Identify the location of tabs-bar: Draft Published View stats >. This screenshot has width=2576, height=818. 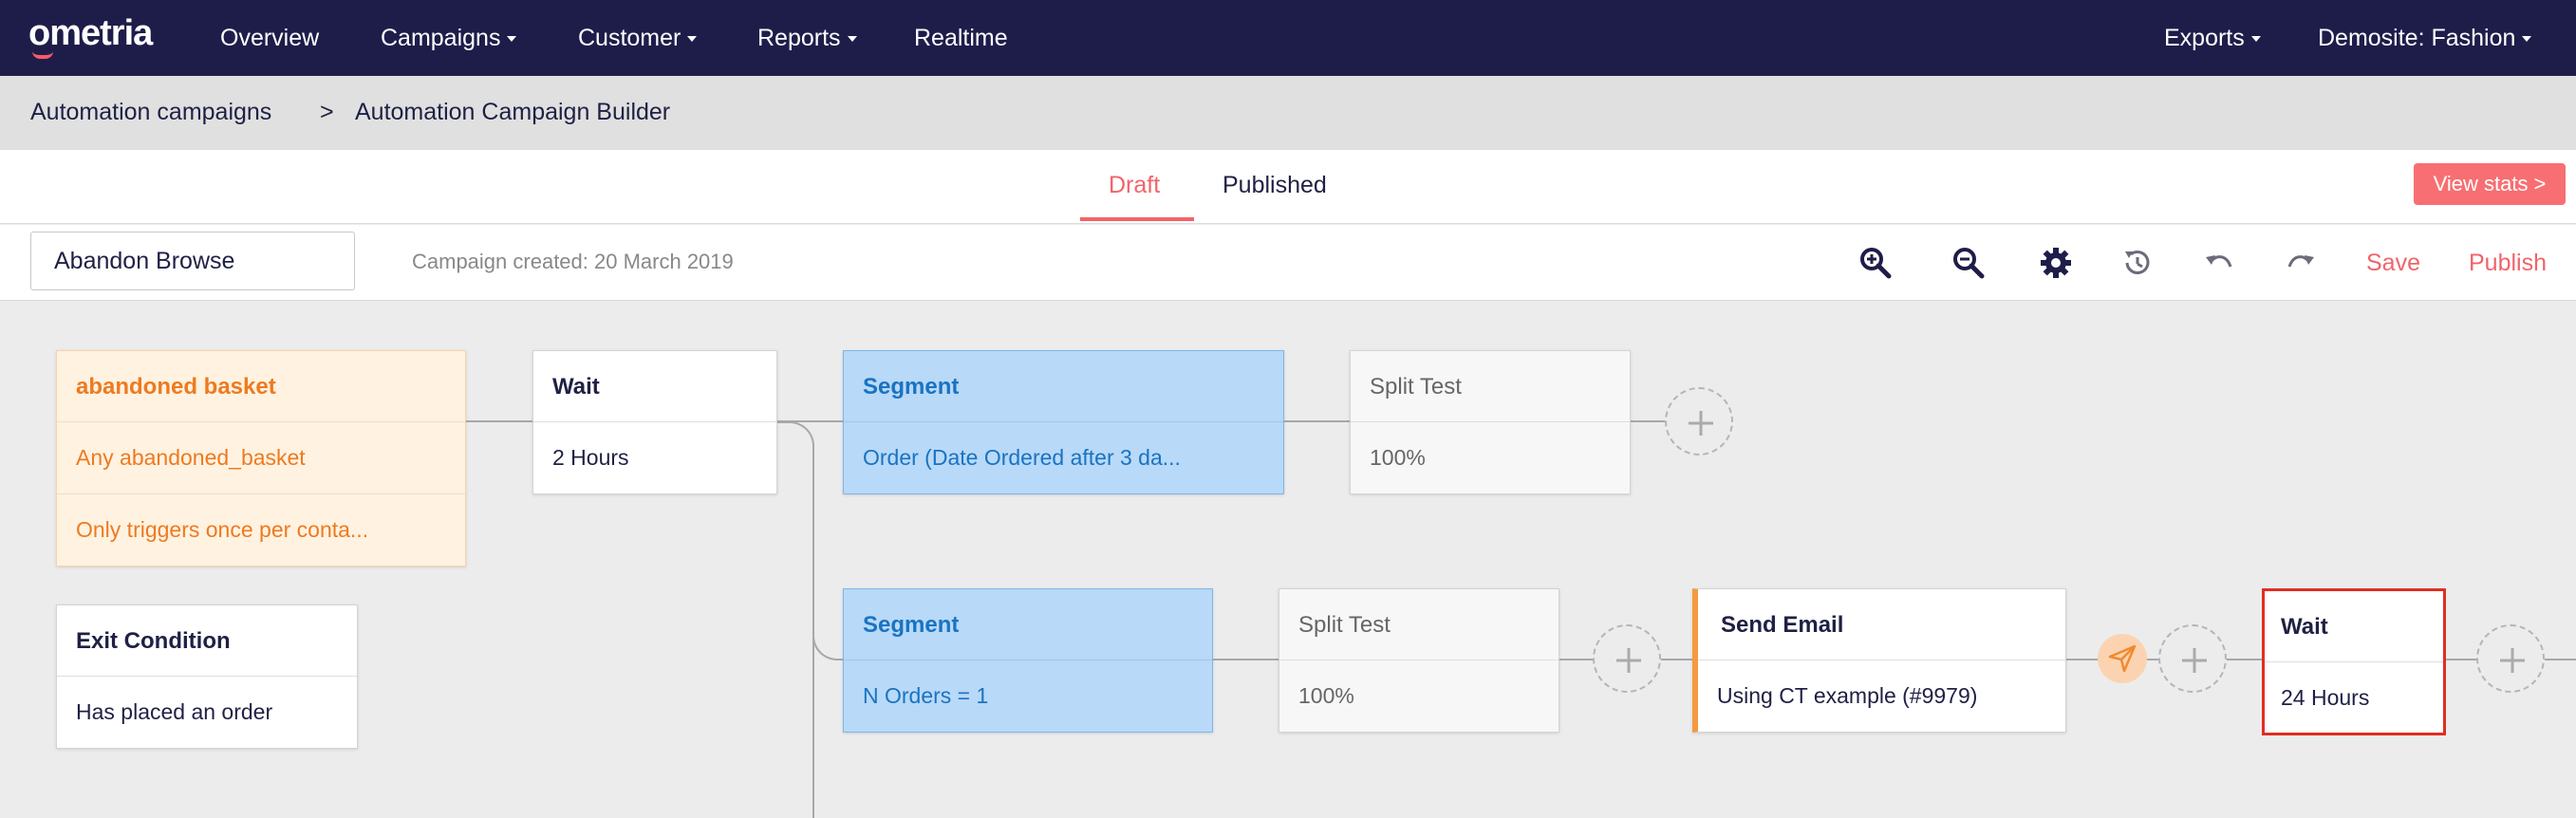
(1288, 187).